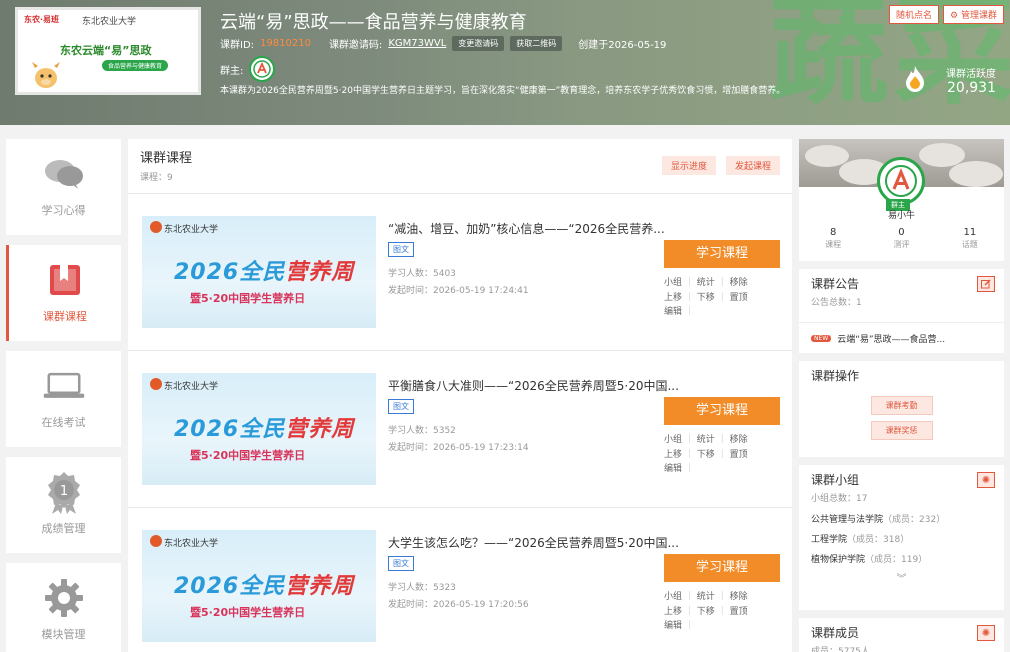  I want to click on members-settings-button: ✺, so click(986, 633).